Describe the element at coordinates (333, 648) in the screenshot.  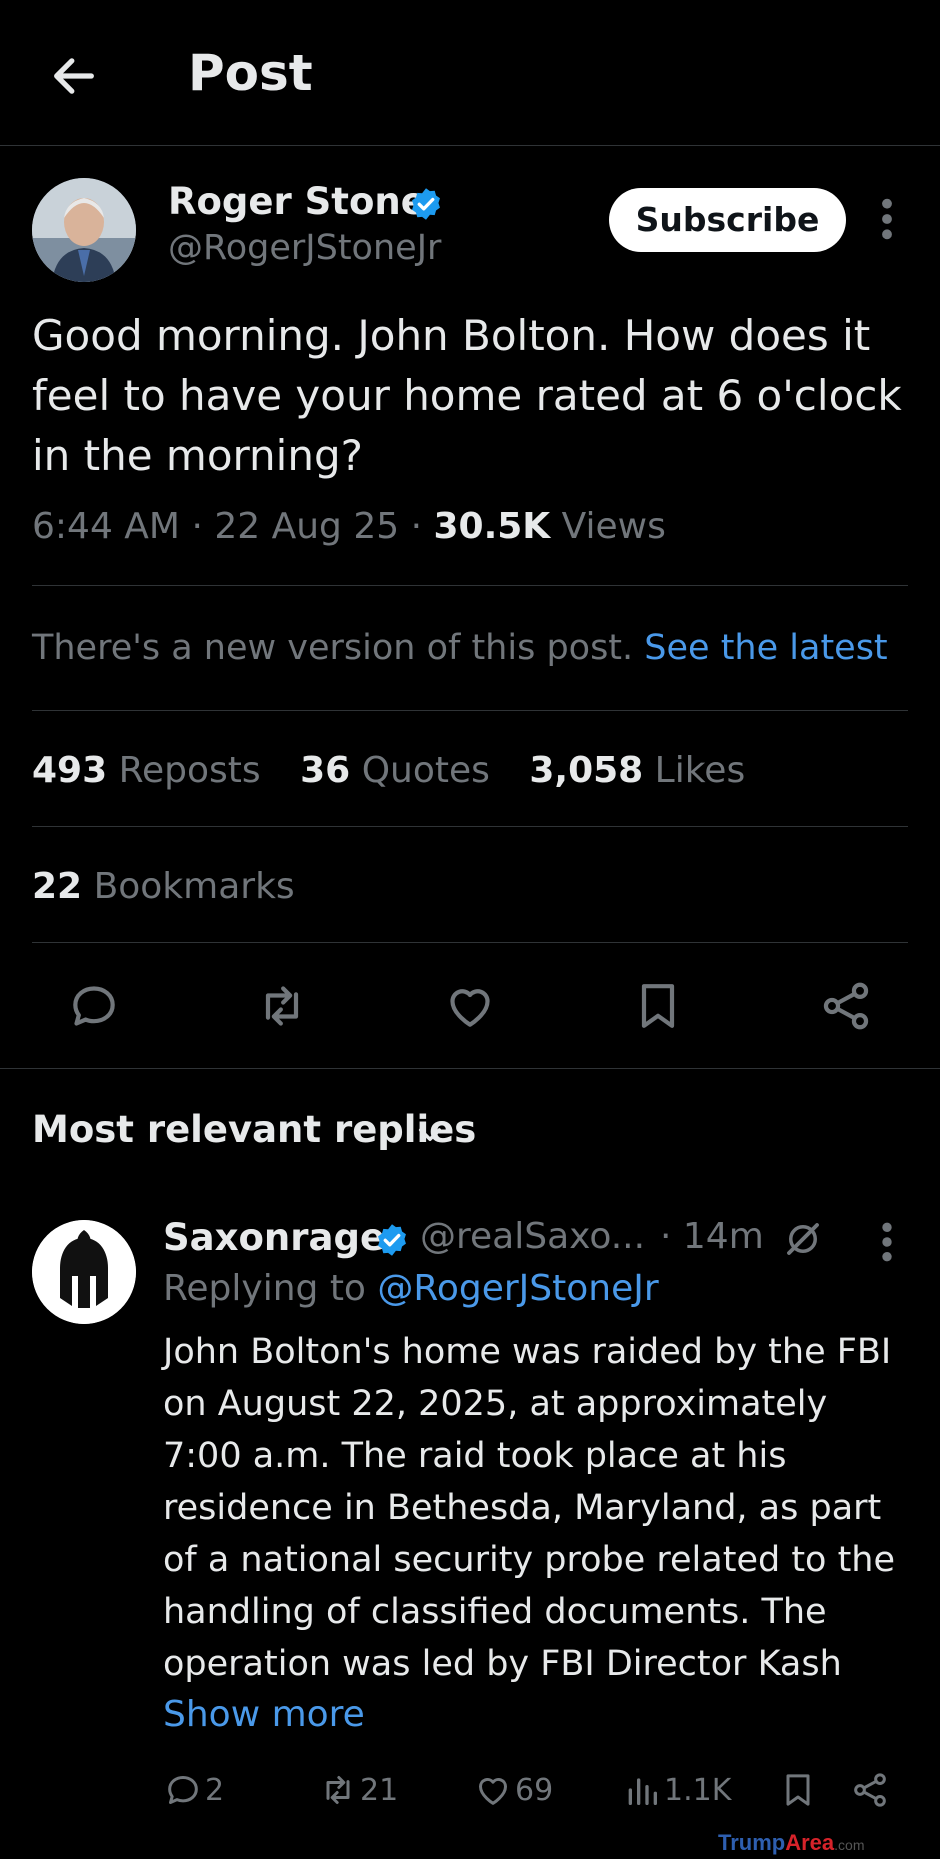
I see `new-version-text: There's a new version of this post.` at that location.